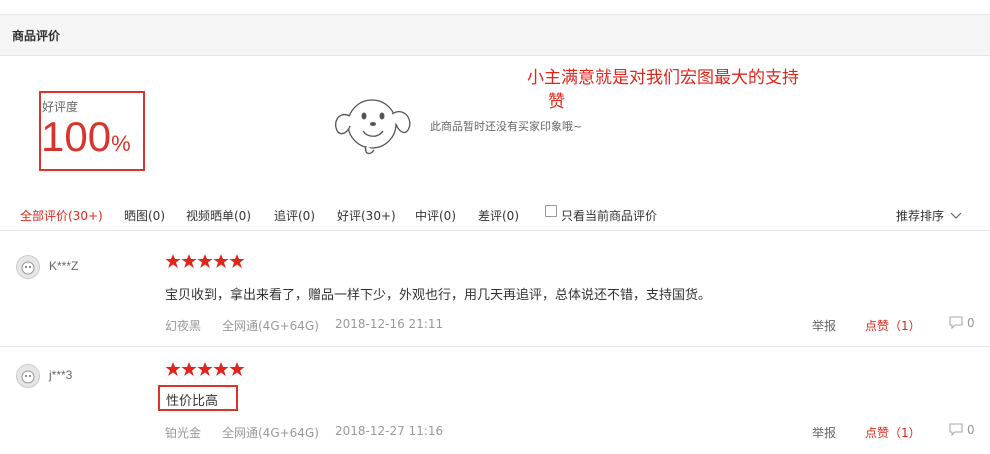 Image resolution: width=990 pixels, height=454 pixels. What do you see at coordinates (121, 143) in the screenshot?
I see `good-rate-unit: %` at bounding box center [121, 143].